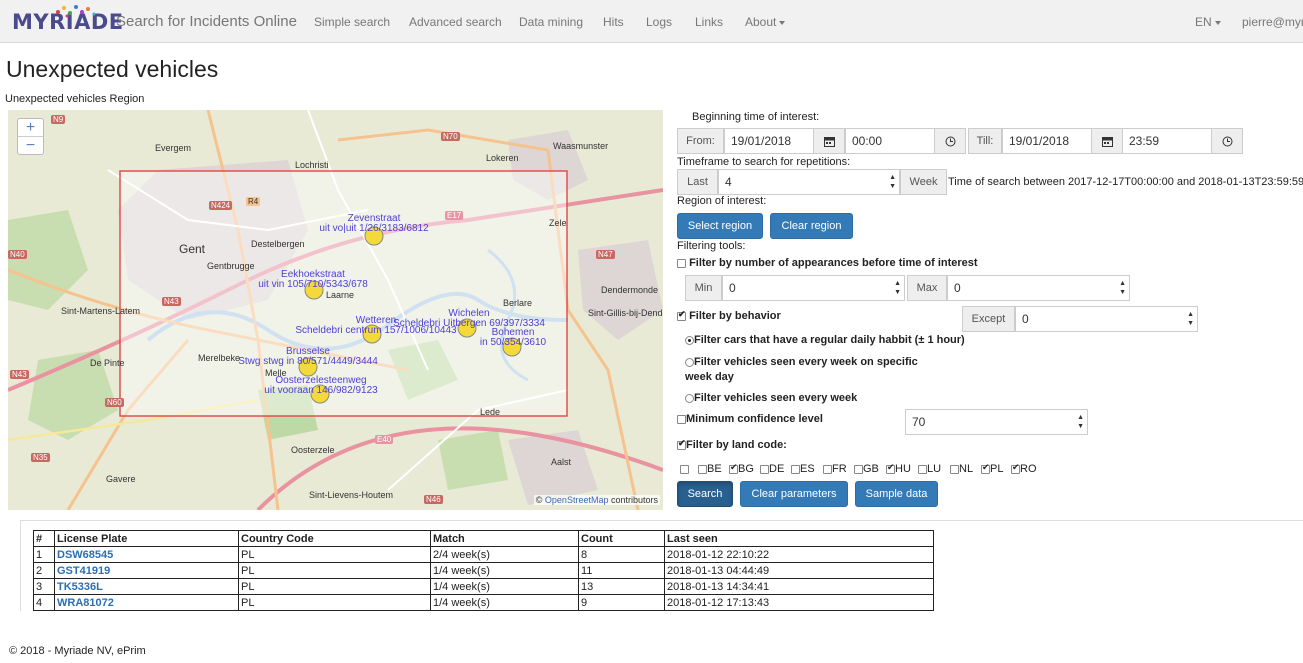 This screenshot has width=1303, height=663. I want to click on last-count-value: 4, so click(728, 182).